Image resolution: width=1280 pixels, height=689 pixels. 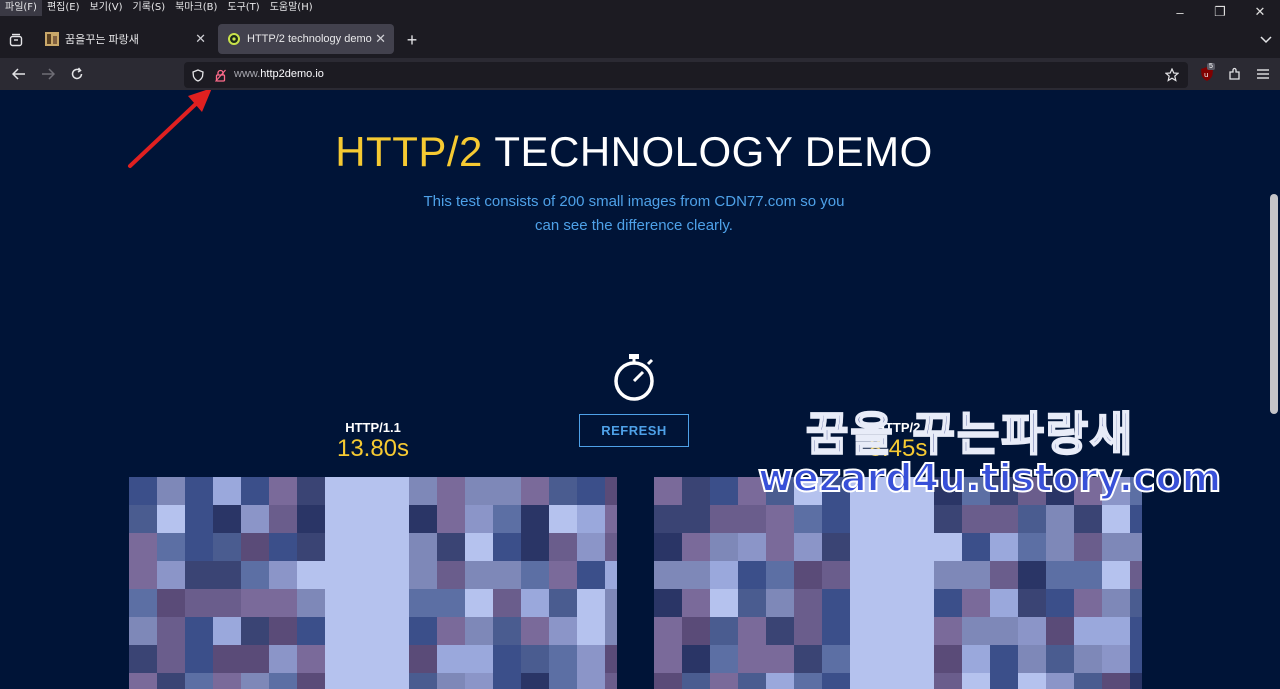 I want to click on tab-manager-icon, so click(x=16, y=40).